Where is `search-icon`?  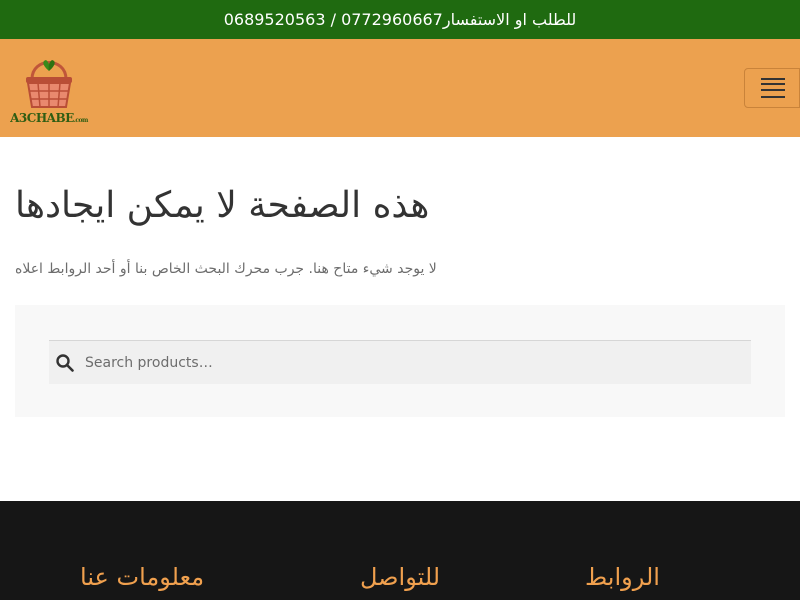 search-icon is located at coordinates (65, 363).